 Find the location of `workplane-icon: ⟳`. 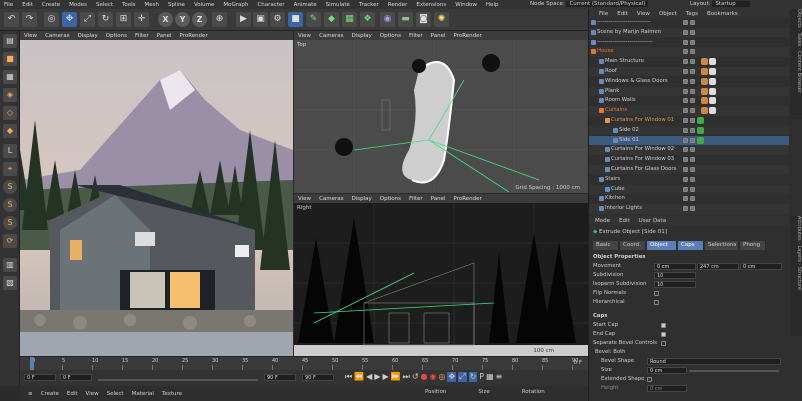

workplane-icon: ⟳ is located at coordinates (10, 241).